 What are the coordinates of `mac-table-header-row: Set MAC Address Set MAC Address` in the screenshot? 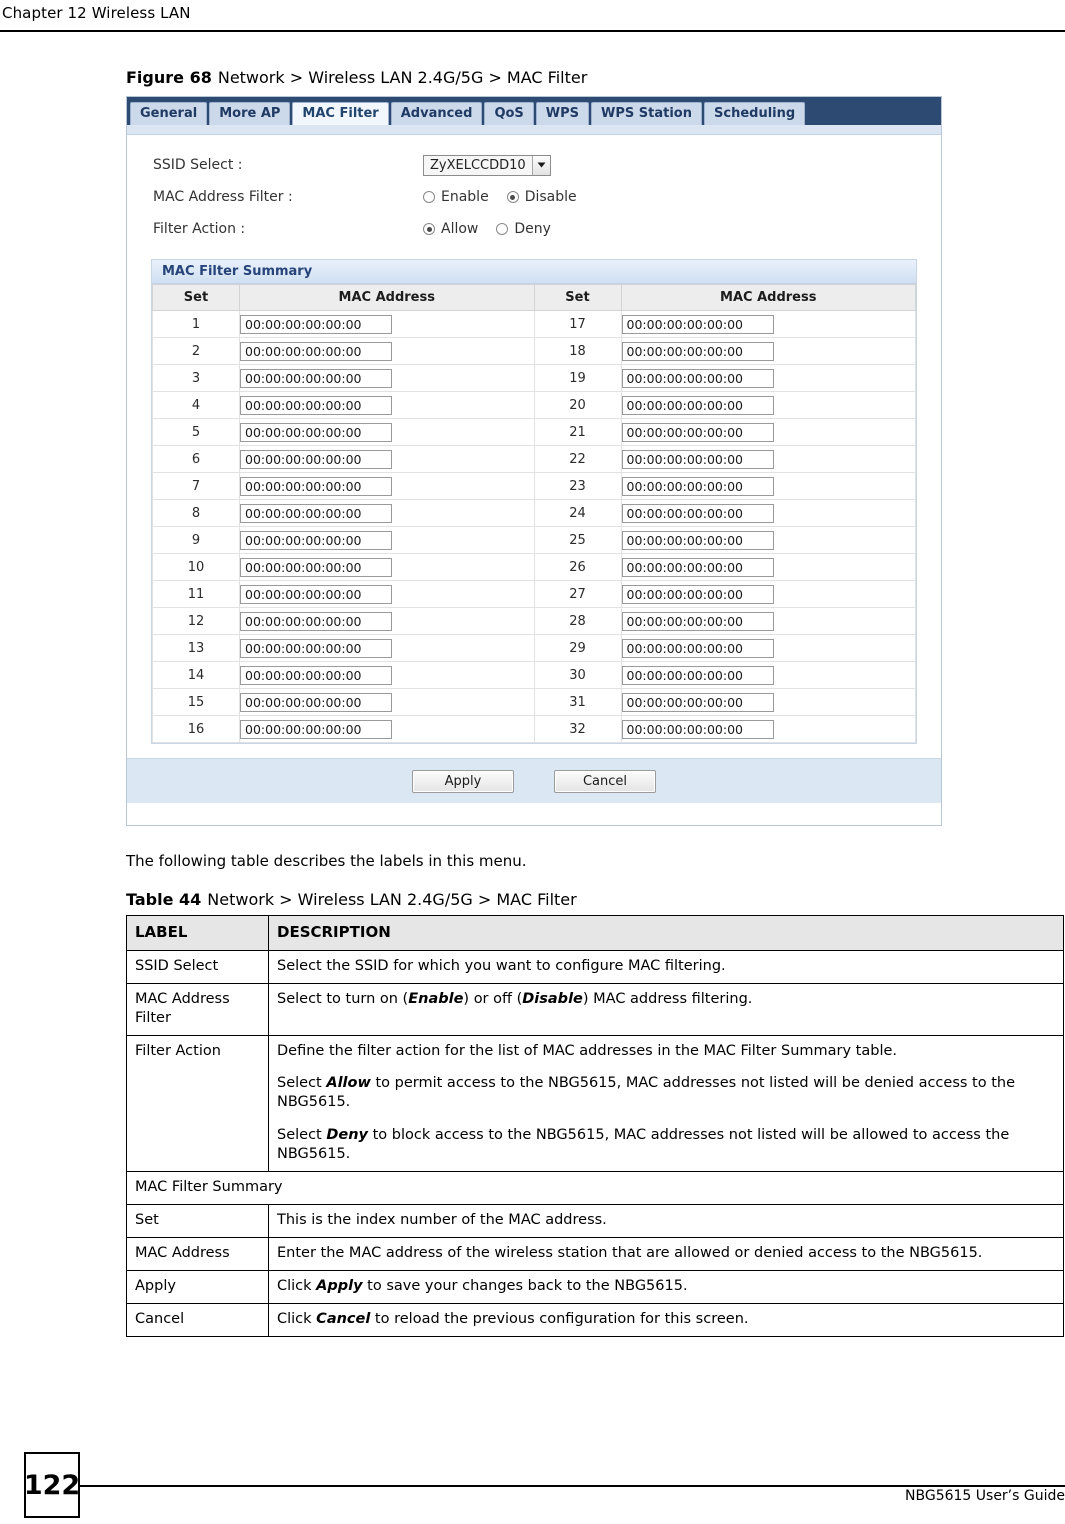 It's located at (534, 297).